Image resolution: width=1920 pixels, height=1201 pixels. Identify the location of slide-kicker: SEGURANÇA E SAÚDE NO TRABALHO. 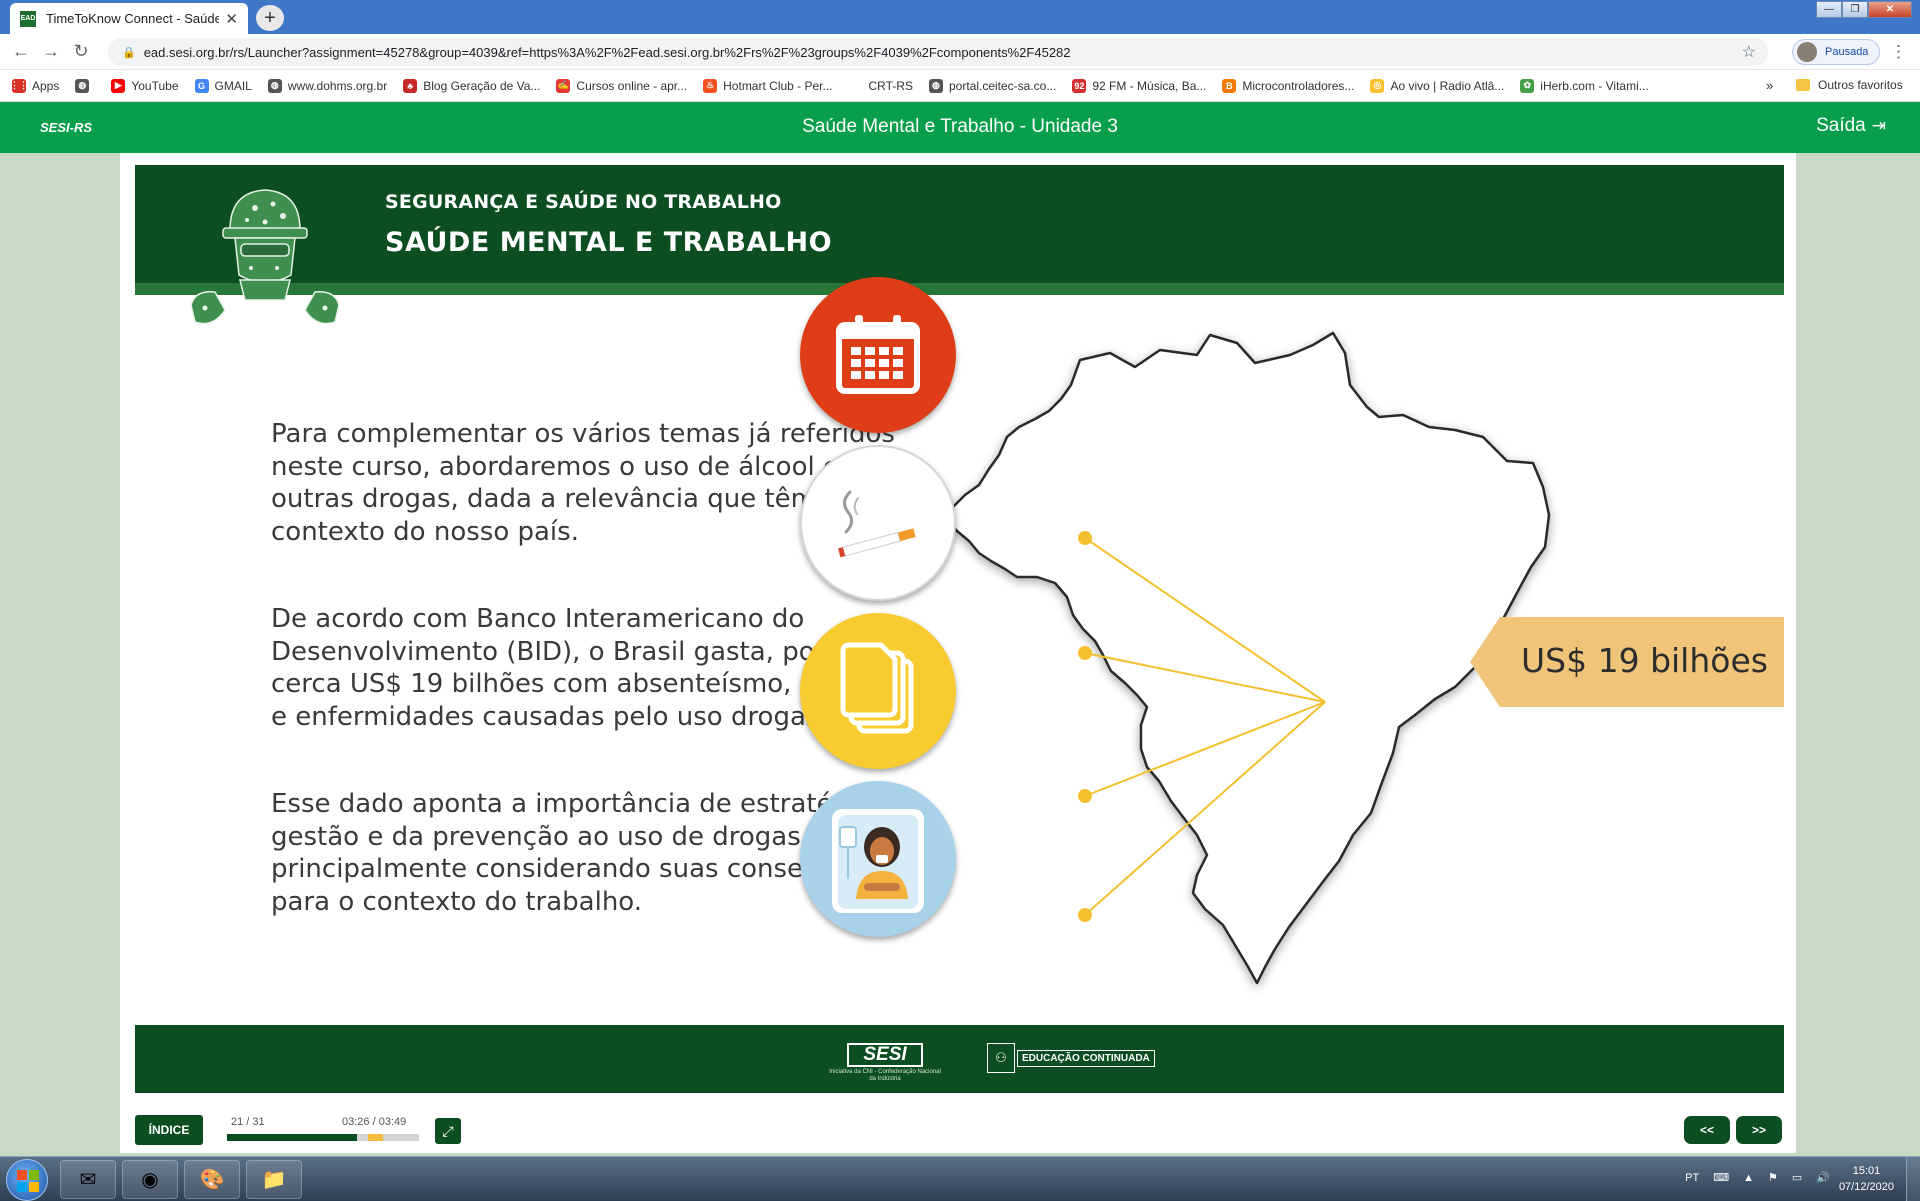
(583, 202).